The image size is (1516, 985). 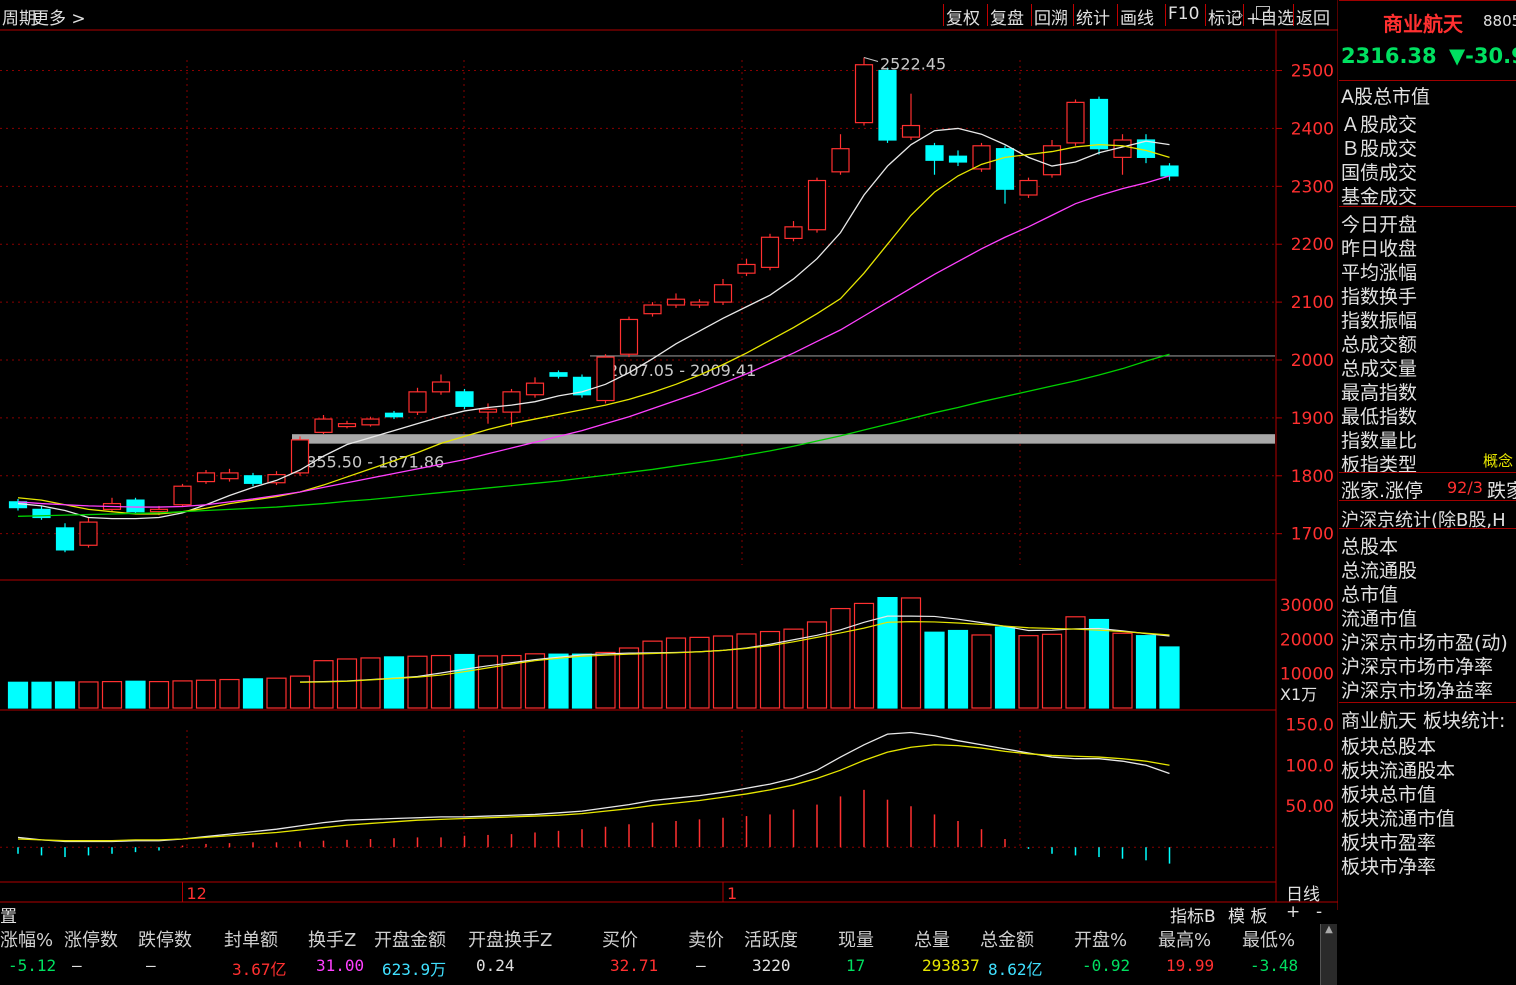 What do you see at coordinates (1007, 16) in the screenshot?
I see `toolbar-button-1: 复盘` at bounding box center [1007, 16].